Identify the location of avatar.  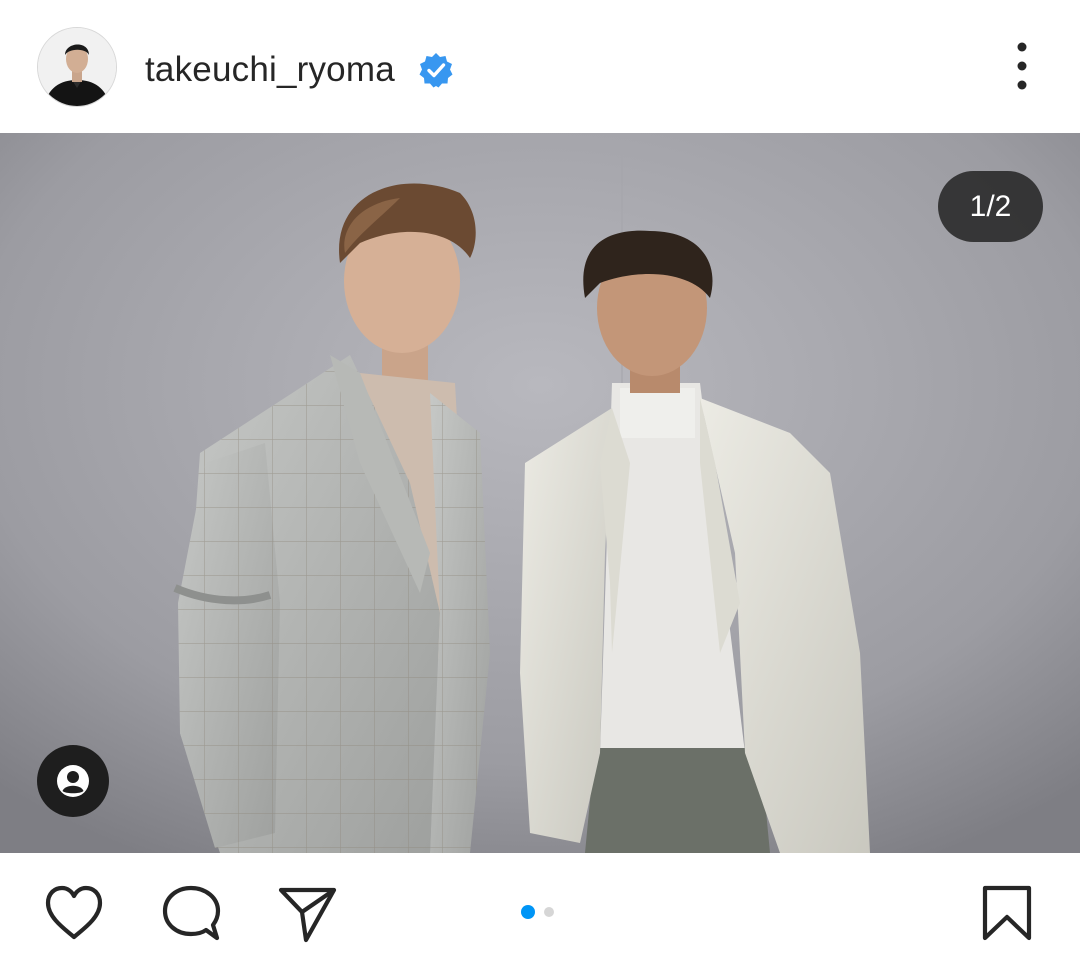
(77, 67).